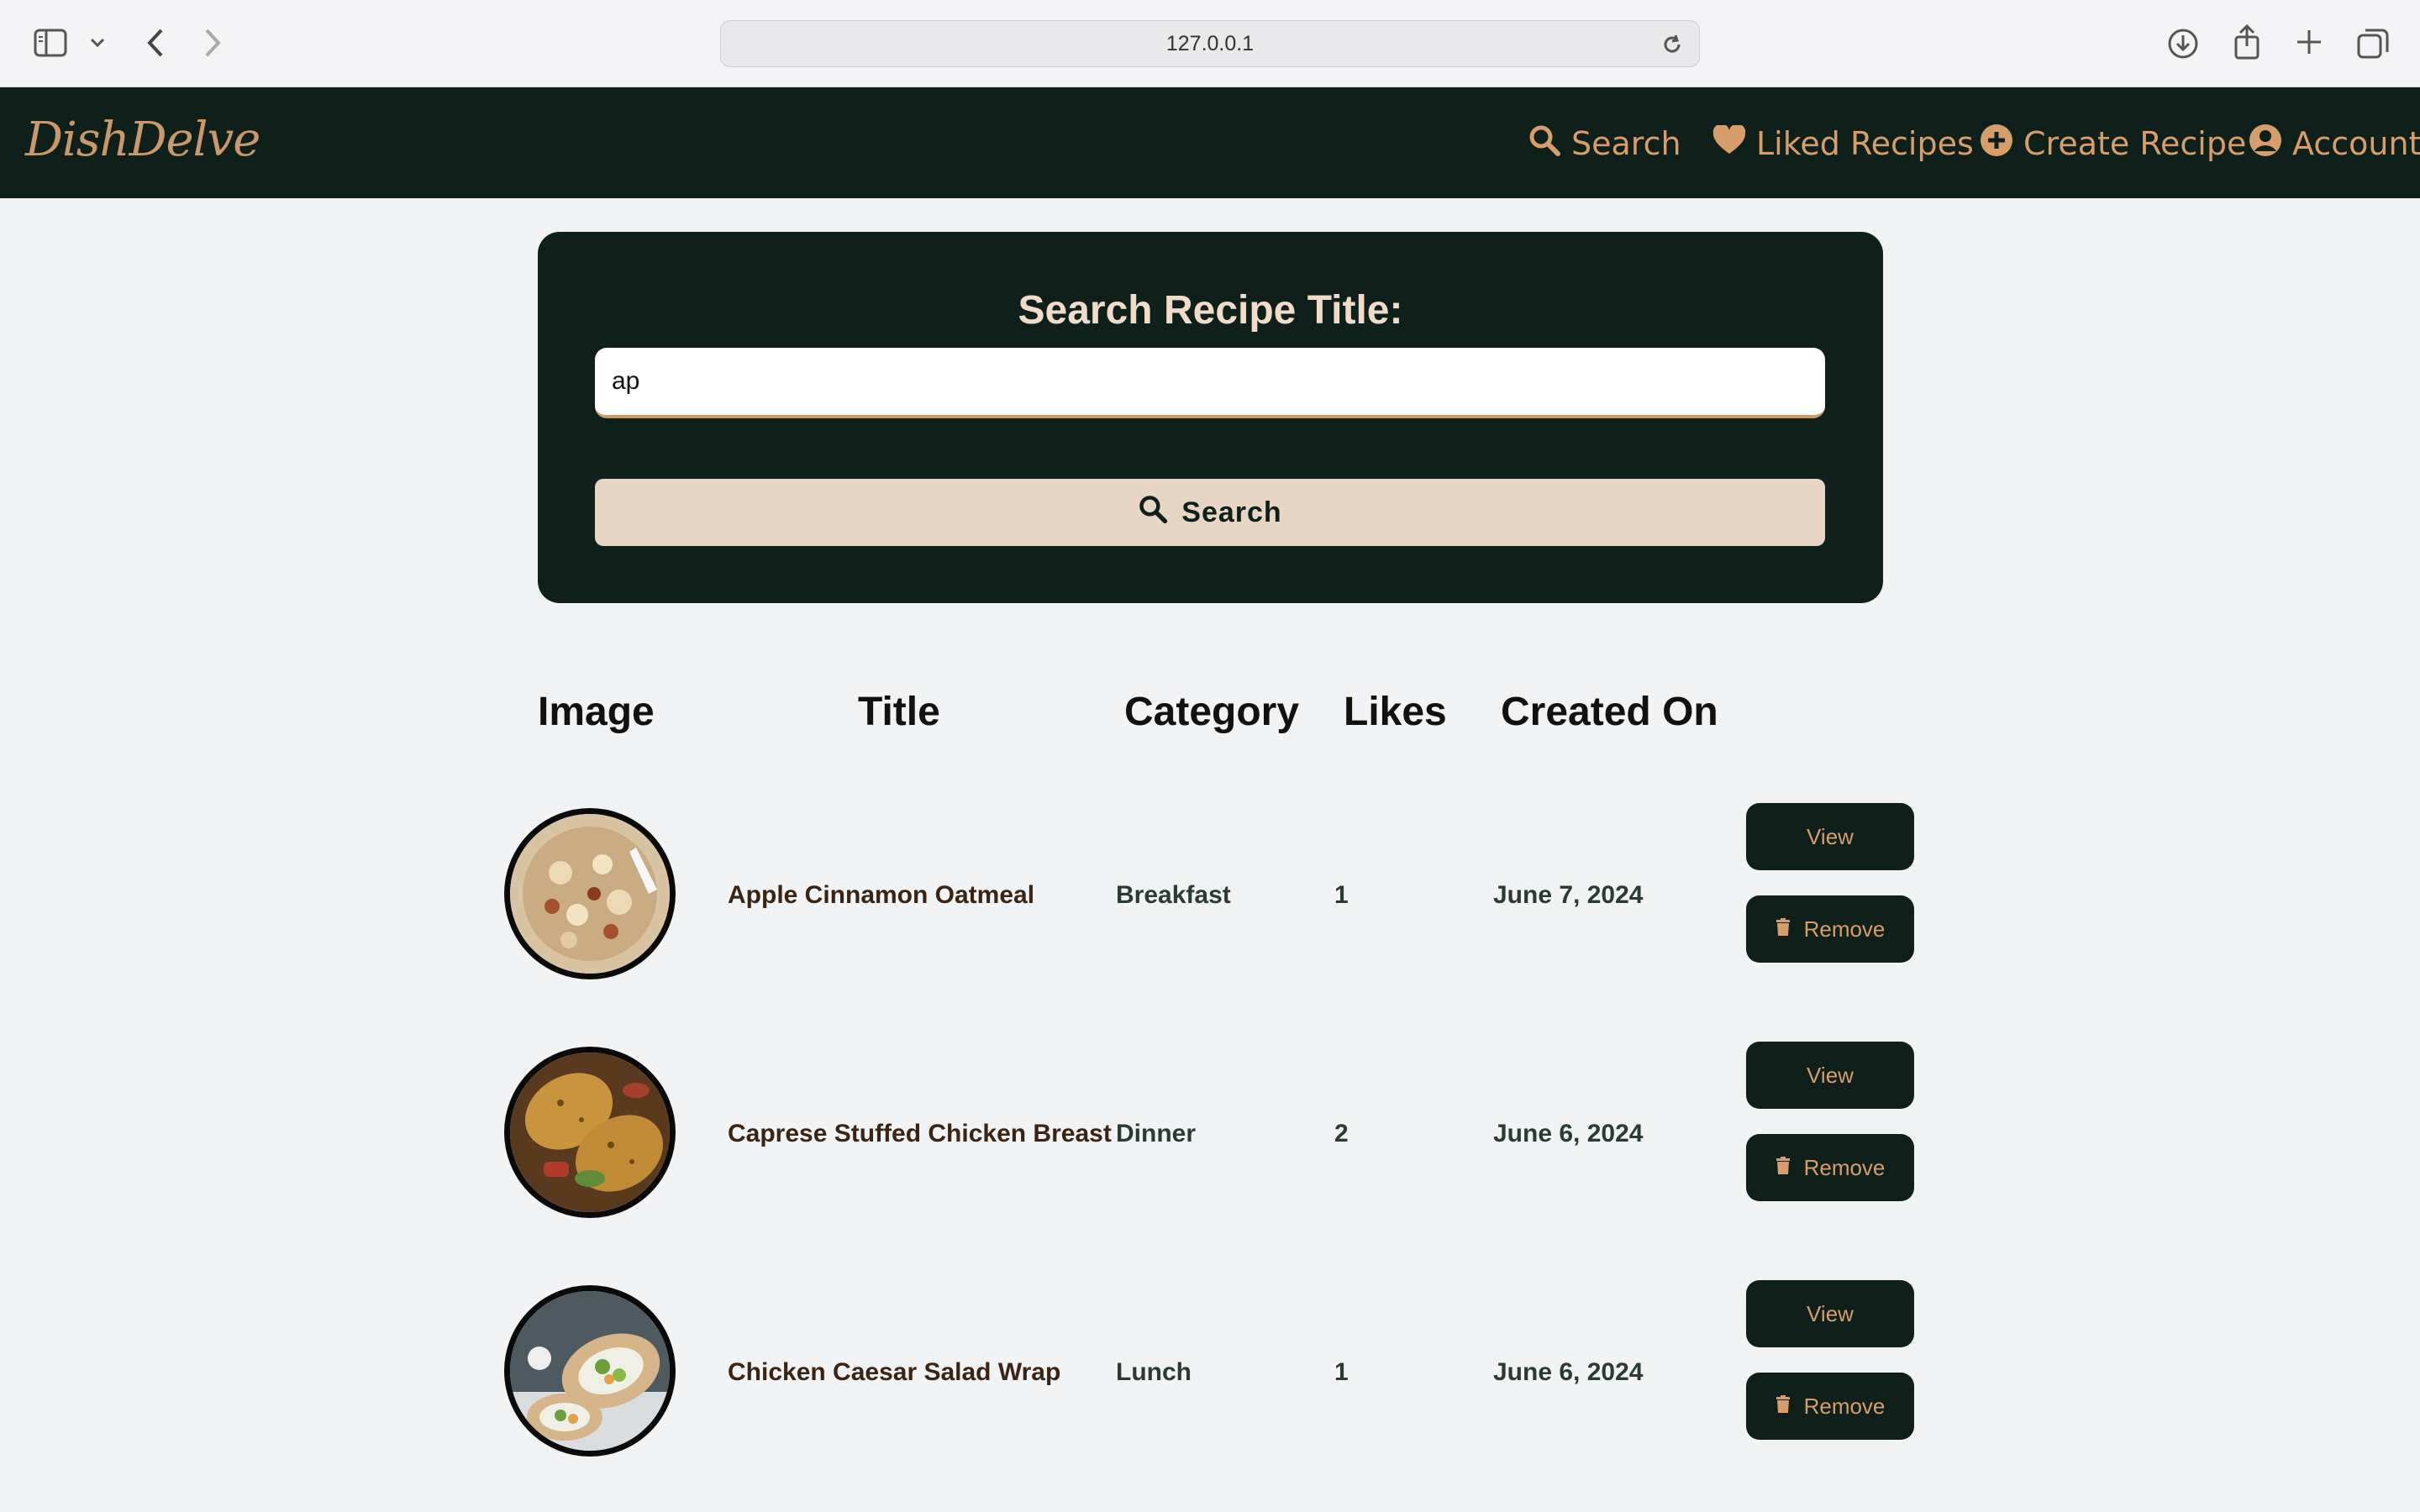 The height and width of the screenshot is (1512, 2420). I want to click on search-panel: Search Recipe Title: Search, so click(1210, 417).